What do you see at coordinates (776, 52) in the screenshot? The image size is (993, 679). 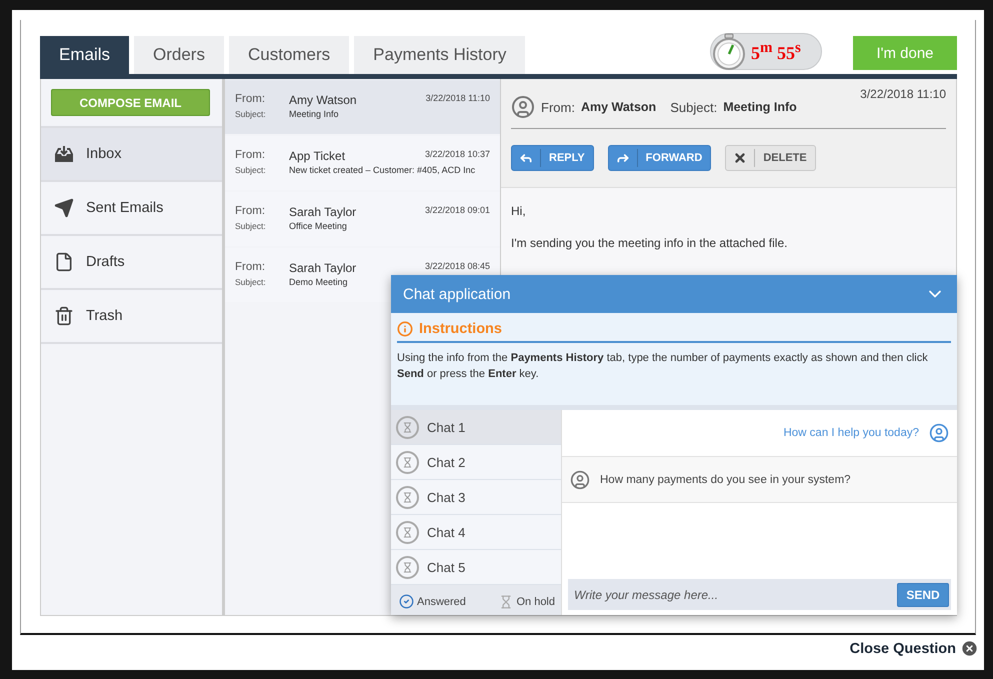 I see `timer-text: 5$^{m}$ 55$^{s}$` at bounding box center [776, 52].